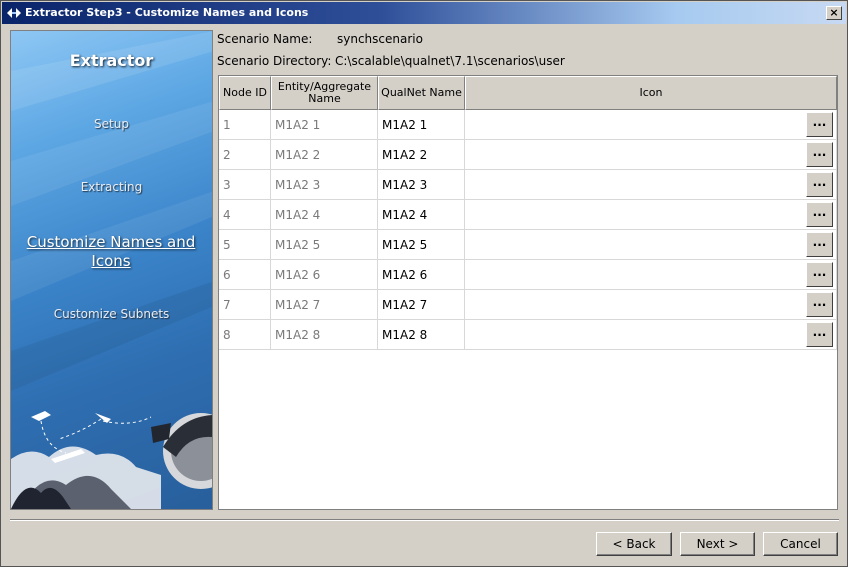 The height and width of the screenshot is (567, 848). Describe the element at coordinates (245, 335) in the screenshot. I see `node-id-cell: 8` at that location.